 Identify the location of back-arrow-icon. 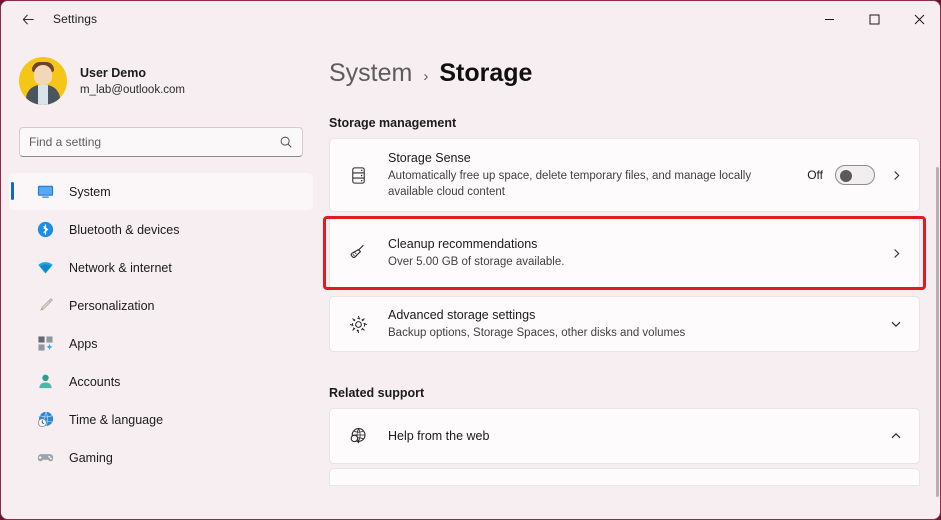
(28, 19).